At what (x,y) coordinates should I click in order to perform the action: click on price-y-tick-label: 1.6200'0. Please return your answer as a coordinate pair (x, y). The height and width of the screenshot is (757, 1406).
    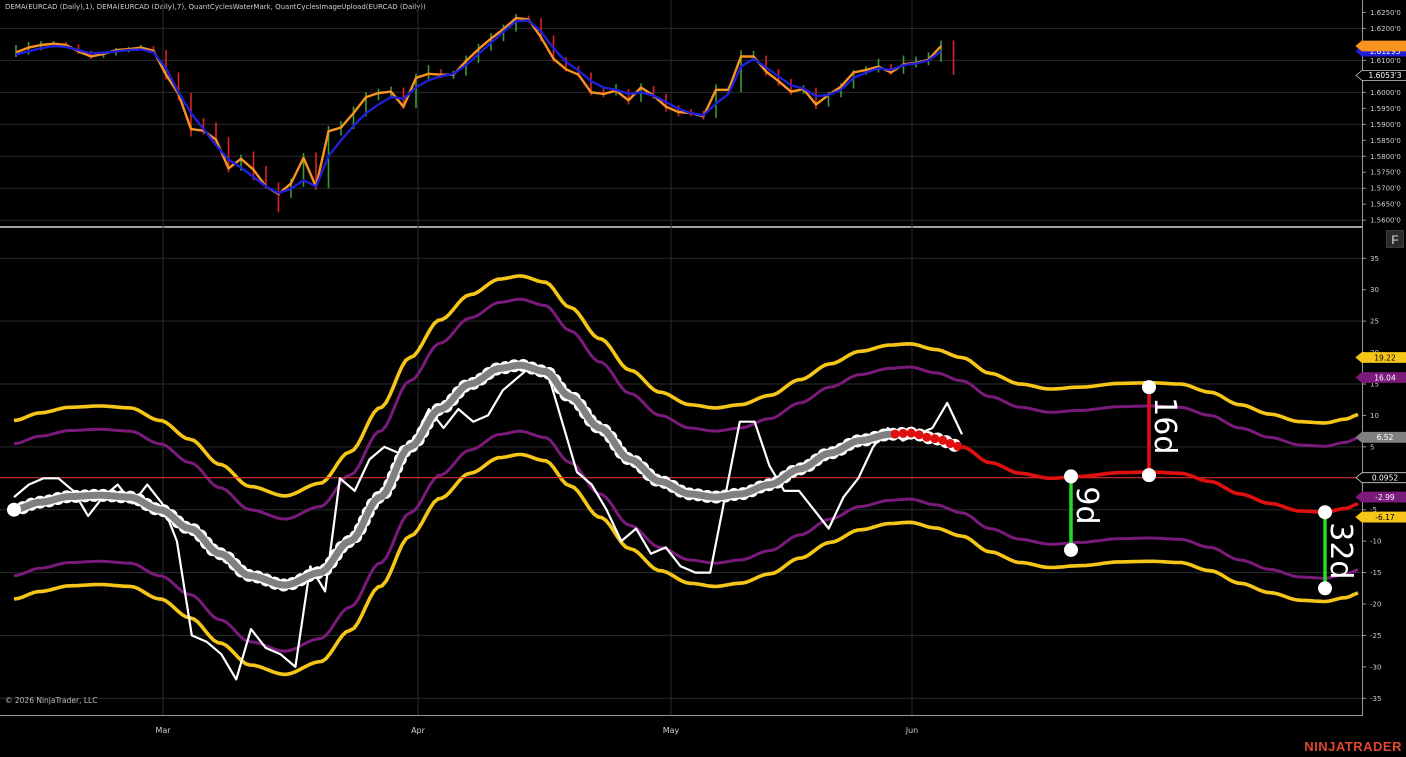
    Looking at the image, I should click on (1385, 29).